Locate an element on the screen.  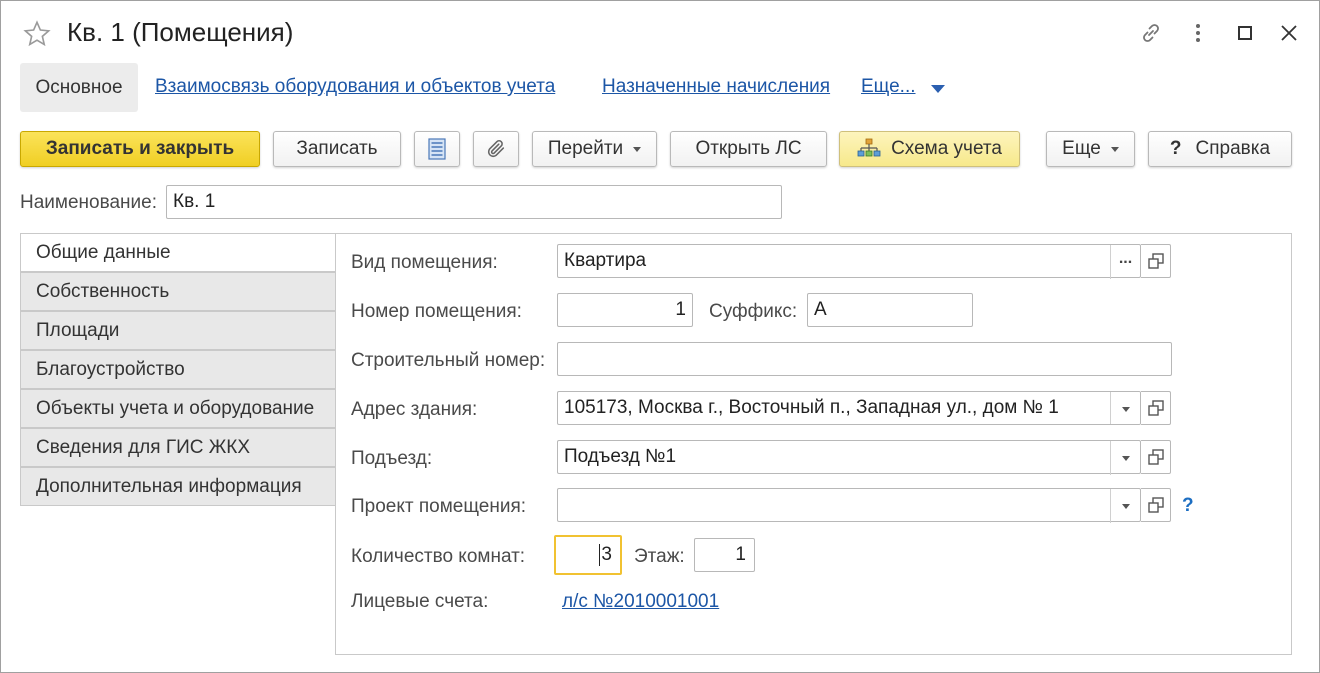
save-and-close-button: Записать и закрыть is located at coordinates (140, 149).